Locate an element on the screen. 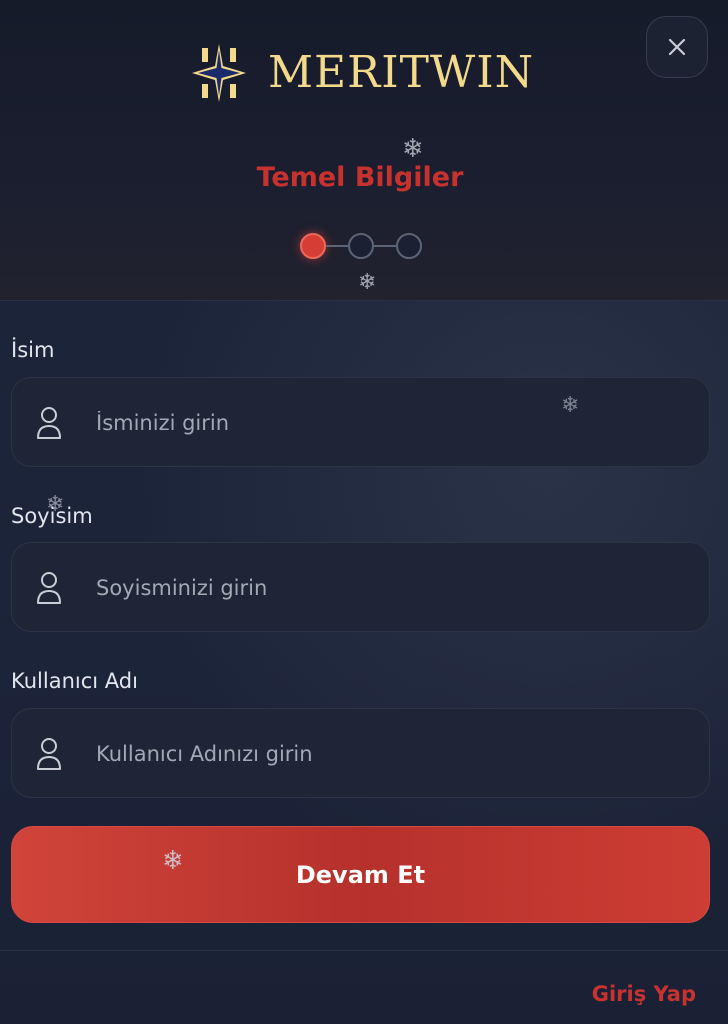 This screenshot has width=728, height=1024. step-indicator is located at coordinates (362, 246).